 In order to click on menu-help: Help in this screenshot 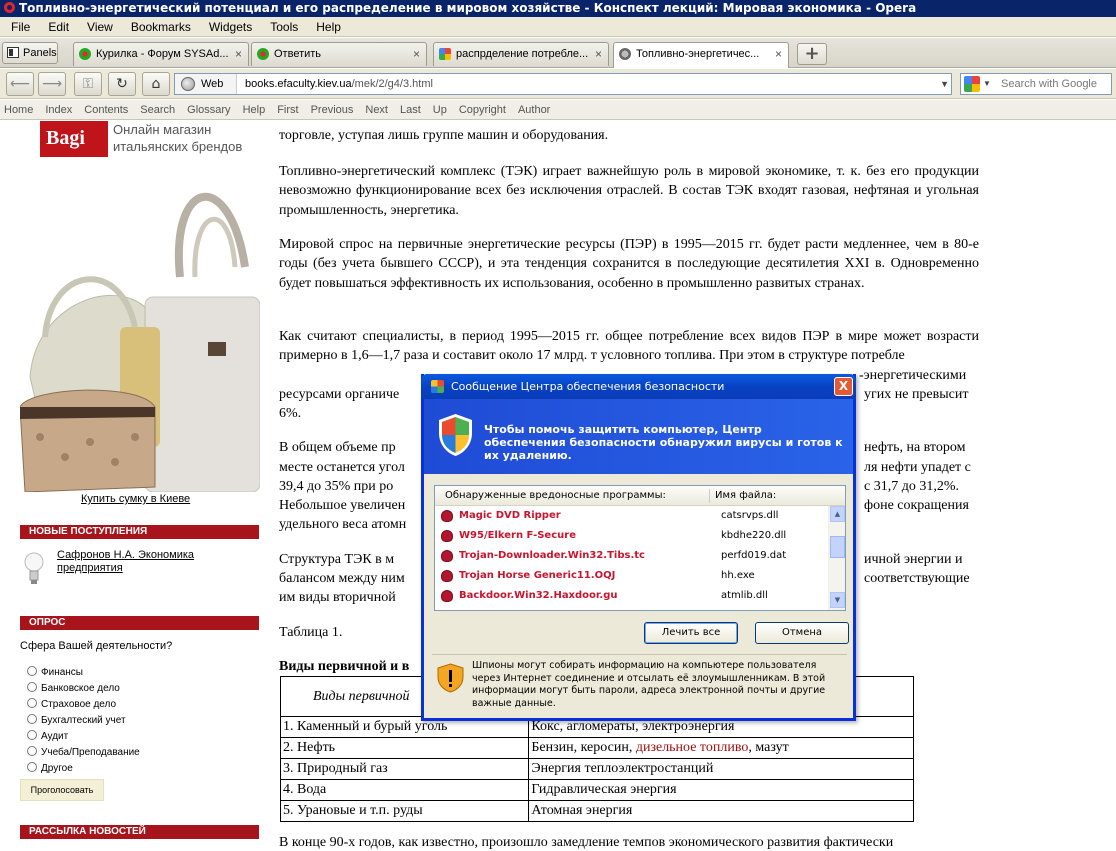, I will do `click(328, 27)`.